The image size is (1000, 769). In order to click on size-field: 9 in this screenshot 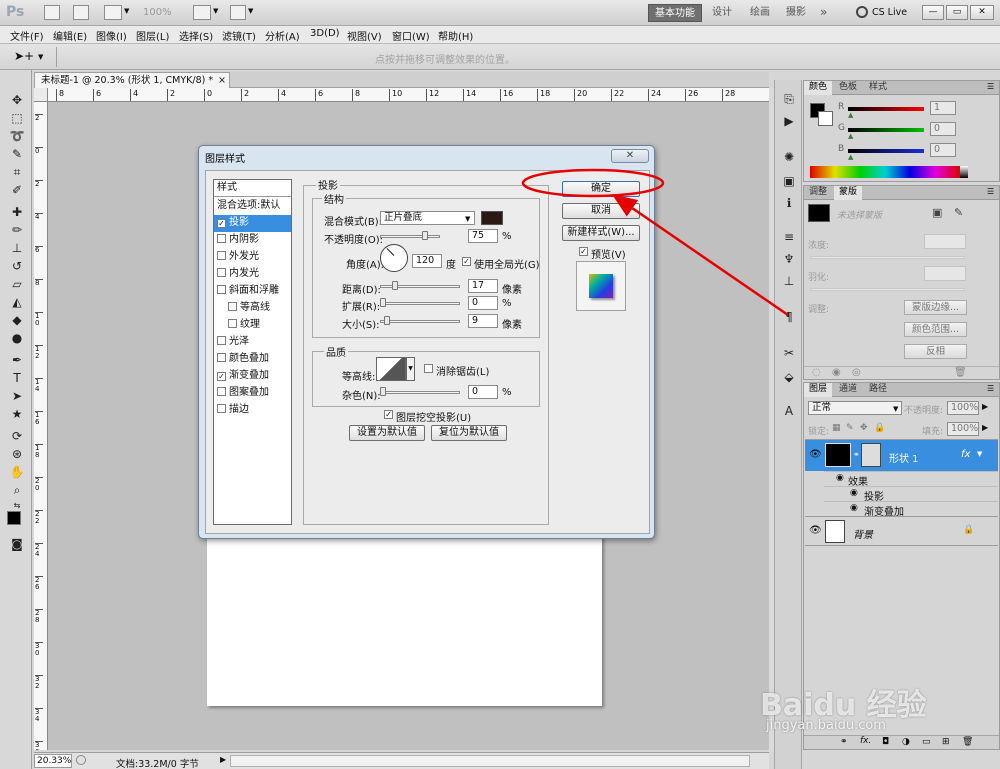, I will do `click(483, 321)`.